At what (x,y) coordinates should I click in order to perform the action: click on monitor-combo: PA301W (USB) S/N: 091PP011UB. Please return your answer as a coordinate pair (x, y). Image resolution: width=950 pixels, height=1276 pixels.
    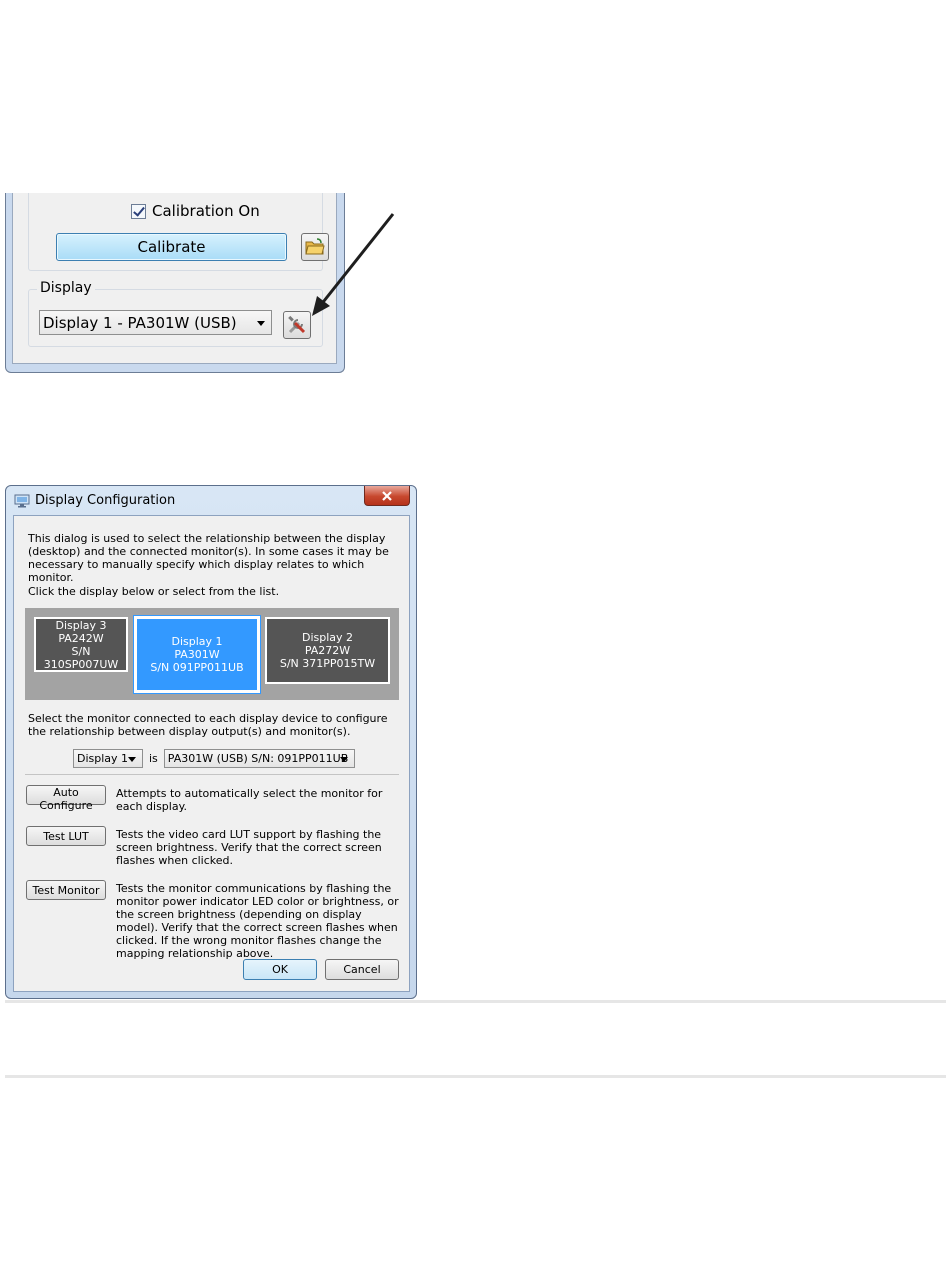
    Looking at the image, I should click on (259, 758).